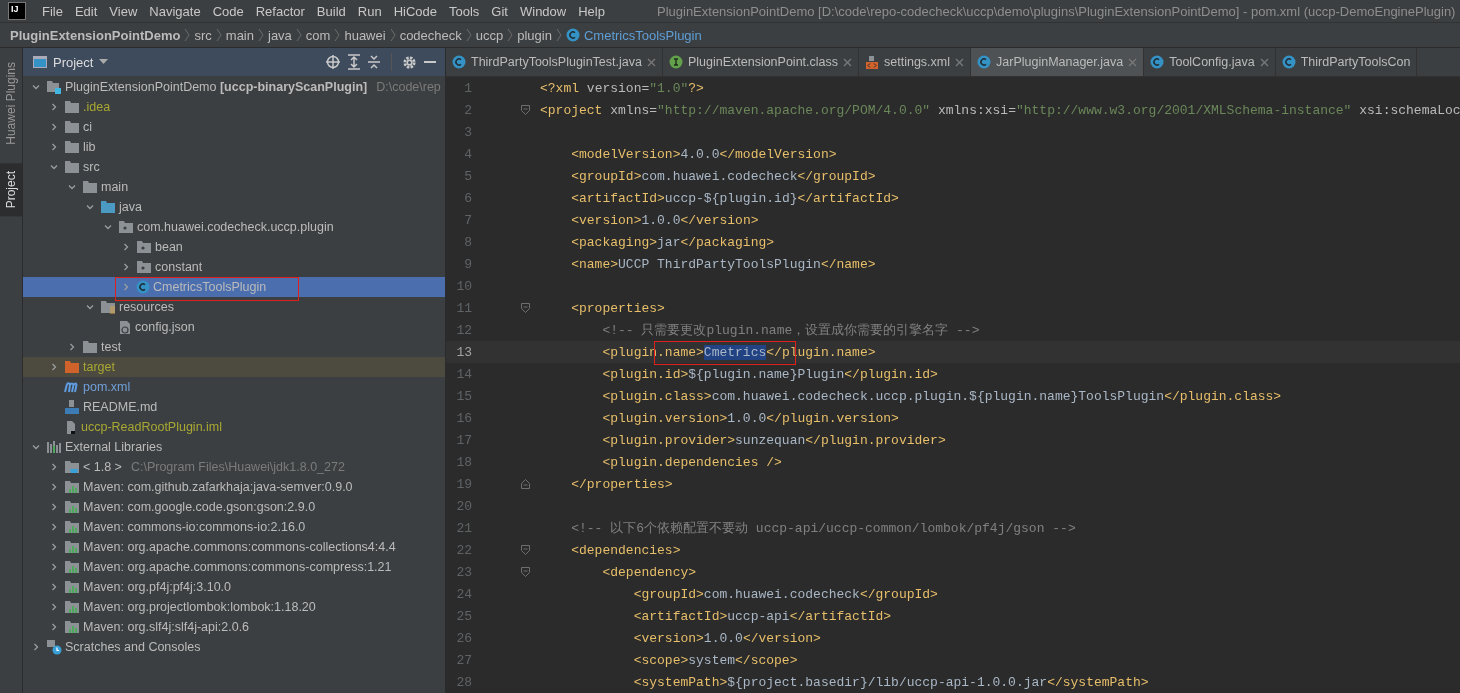 The height and width of the screenshot is (693, 1460). What do you see at coordinates (374, 62) in the screenshot?
I see `collapse-all-icon` at bounding box center [374, 62].